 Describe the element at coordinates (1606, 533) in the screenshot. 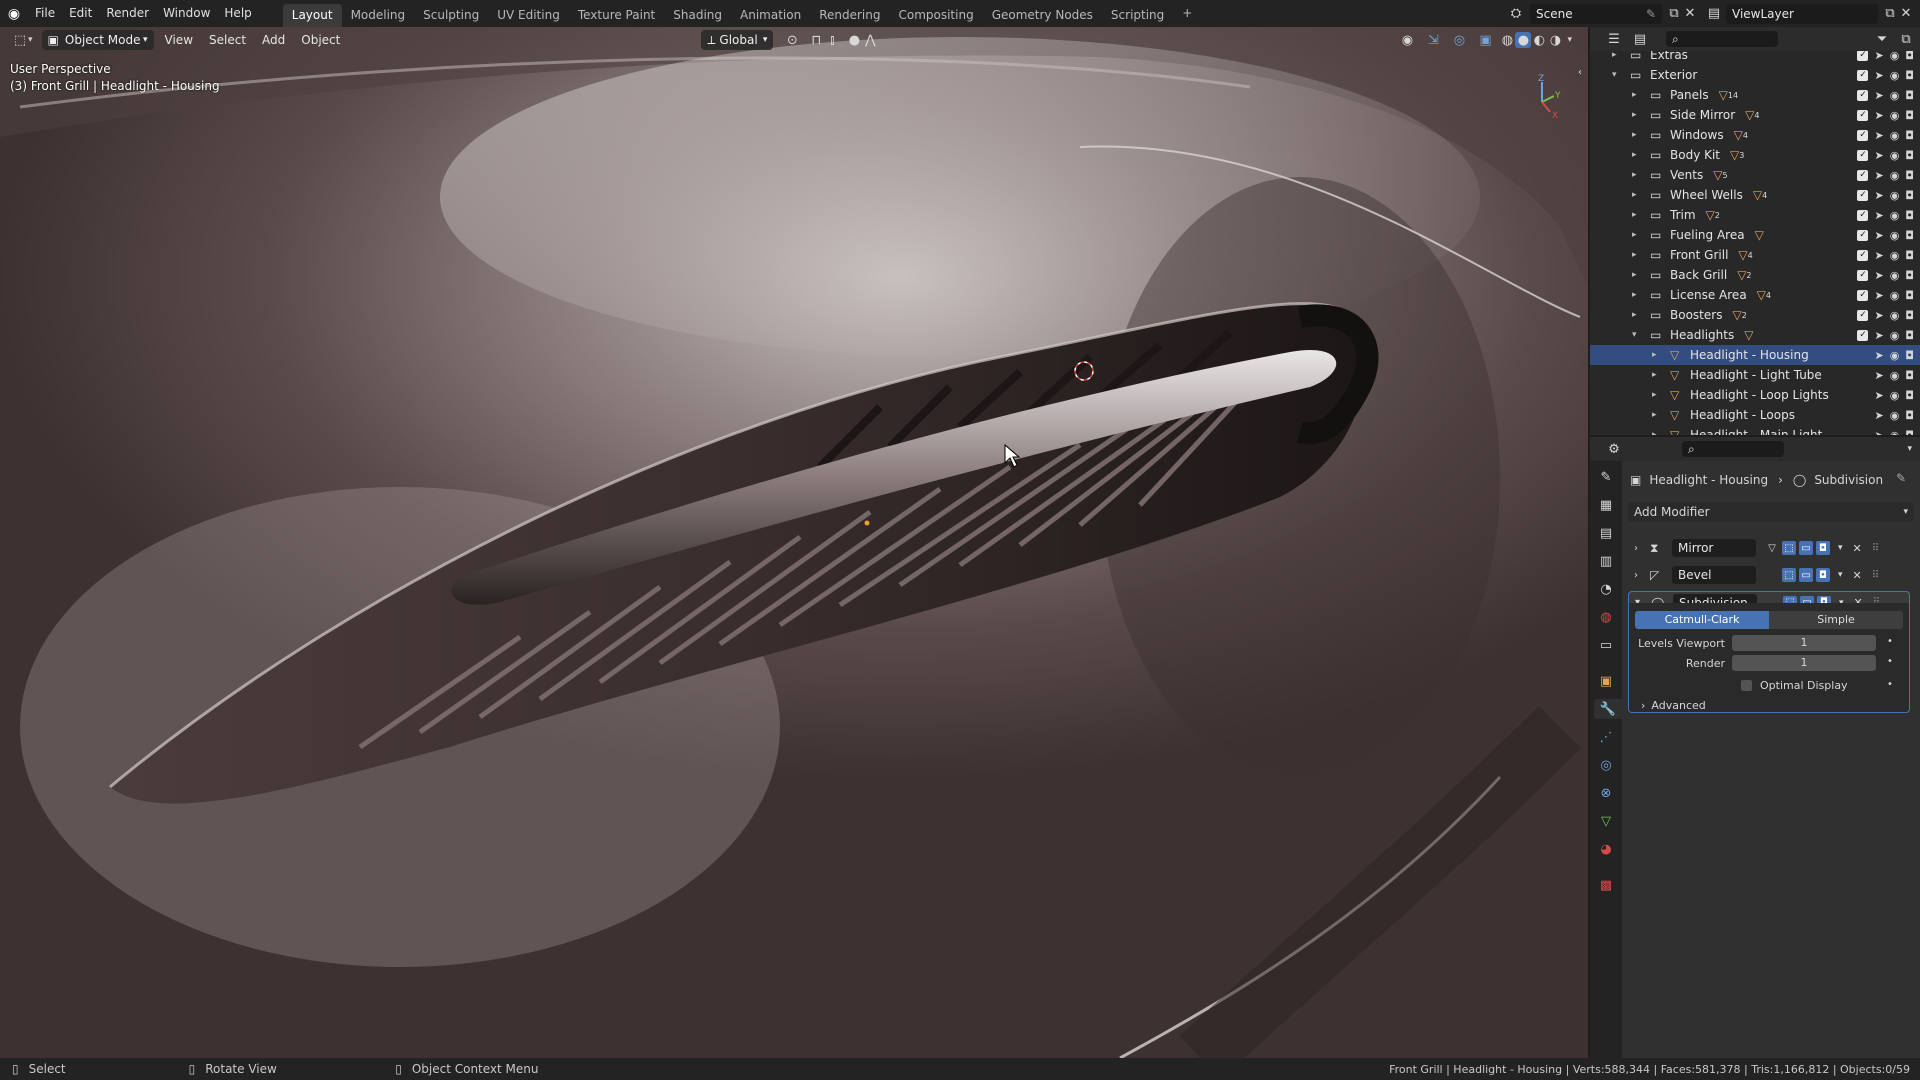

I see `output-tab-icon: ▤` at that location.